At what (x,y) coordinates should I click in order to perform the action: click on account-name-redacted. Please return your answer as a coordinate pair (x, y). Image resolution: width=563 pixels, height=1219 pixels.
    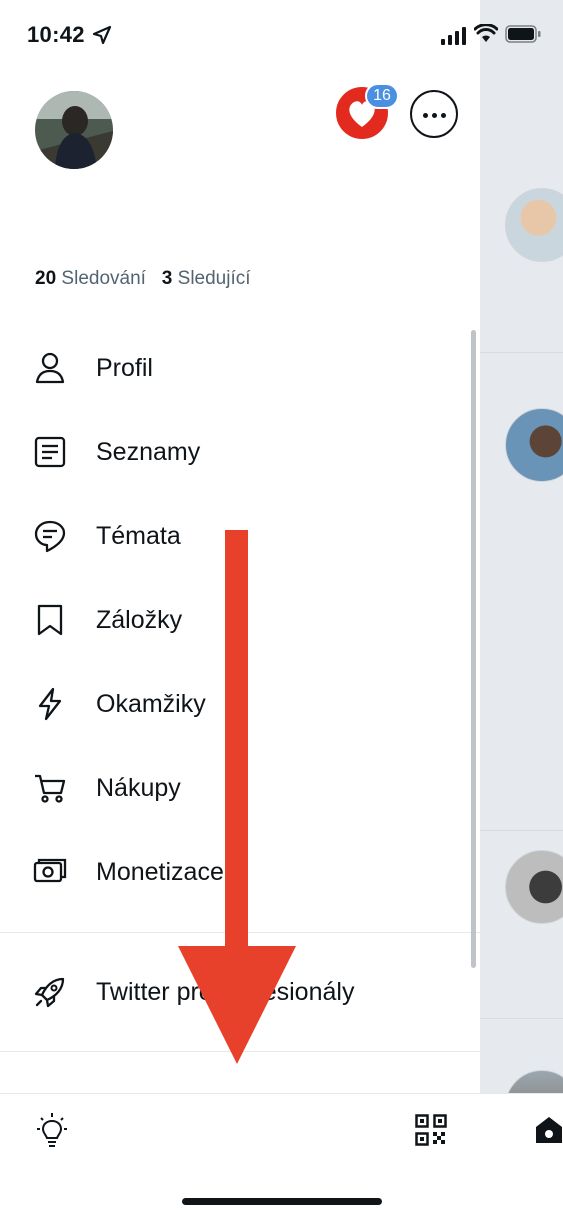
    Looking at the image, I should click on (87, 213).